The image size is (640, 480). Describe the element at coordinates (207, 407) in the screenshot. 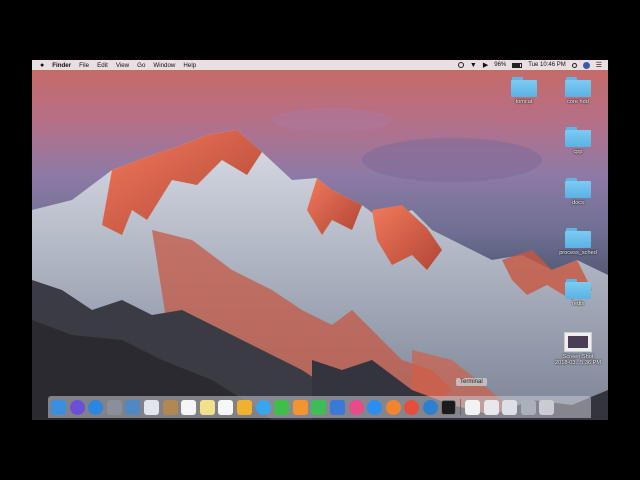

I see `notes-icon` at that location.